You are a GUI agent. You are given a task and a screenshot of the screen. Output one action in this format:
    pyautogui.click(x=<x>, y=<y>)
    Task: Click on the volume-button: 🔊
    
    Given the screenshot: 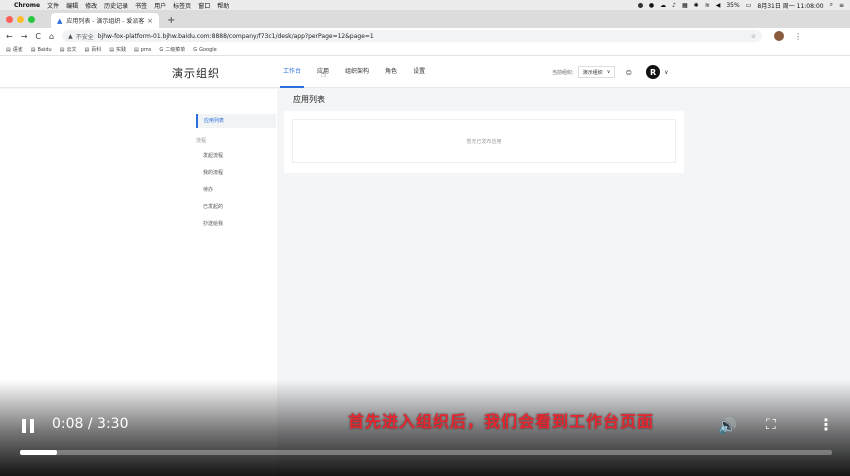 What is the action you would take?
    pyautogui.click(x=727, y=426)
    